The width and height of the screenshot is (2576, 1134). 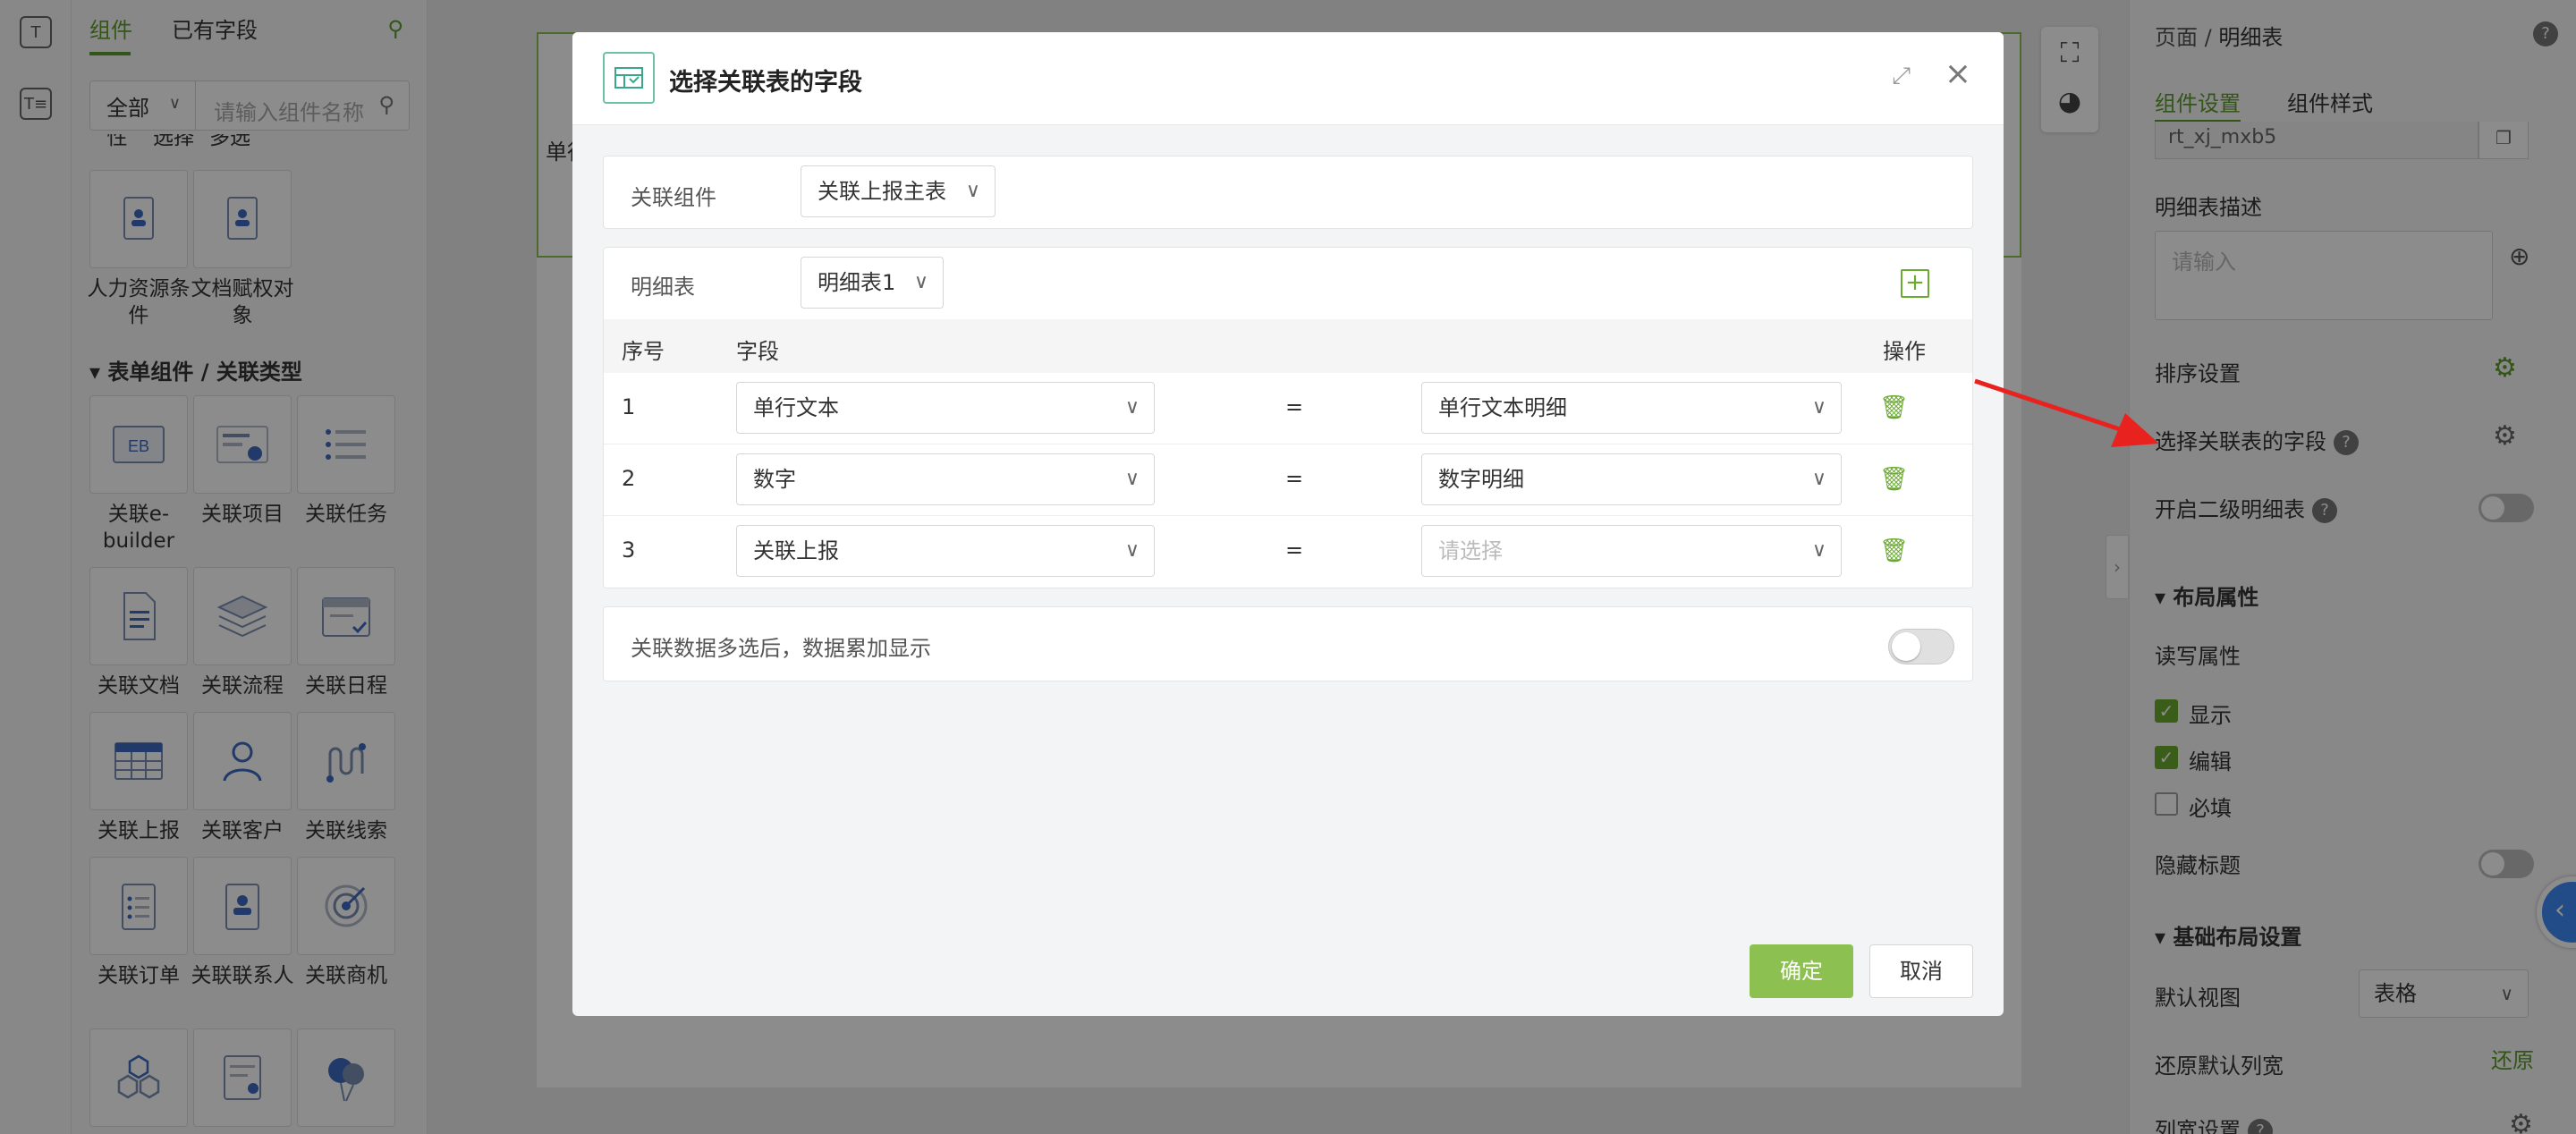 What do you see at coordinates (1631, 479) in the screenshot?
I see `target-field-select: 数字明细 ∨` at bounding box center [1631, 479].